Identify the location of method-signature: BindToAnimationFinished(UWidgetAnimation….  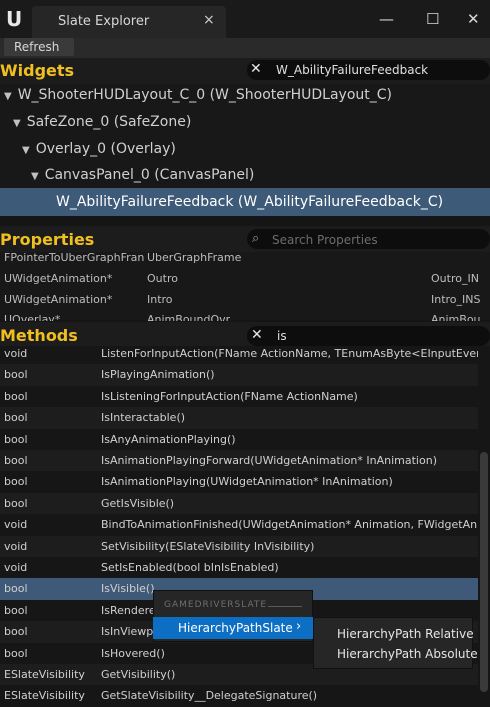
(289, 525).